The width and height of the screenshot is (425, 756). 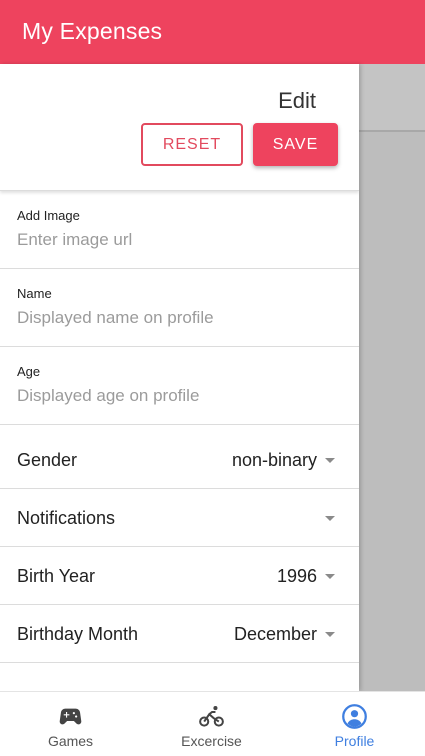 I want to click on notifications-select: Notifications, so click(x=179, y=518).